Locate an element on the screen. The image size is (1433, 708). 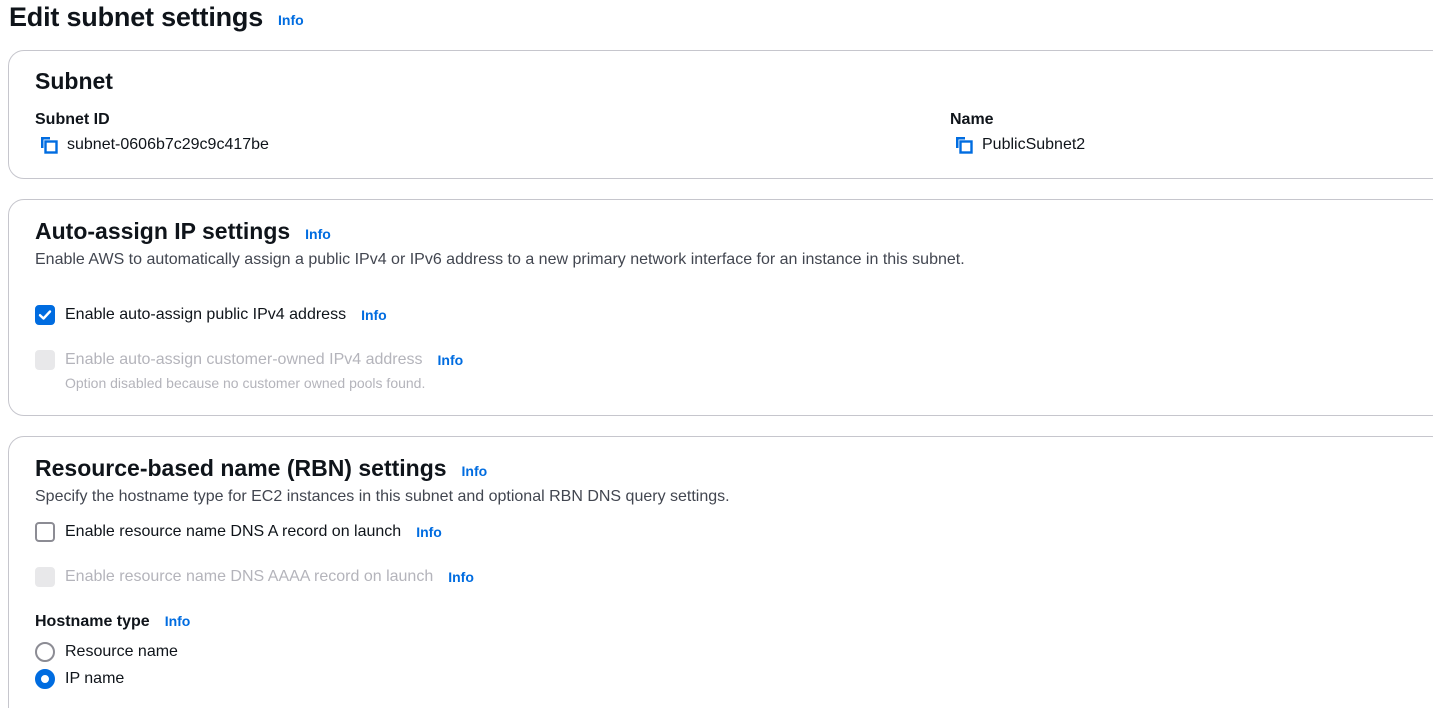
rbn-info-link: Info is located at coordinates (475, 471).